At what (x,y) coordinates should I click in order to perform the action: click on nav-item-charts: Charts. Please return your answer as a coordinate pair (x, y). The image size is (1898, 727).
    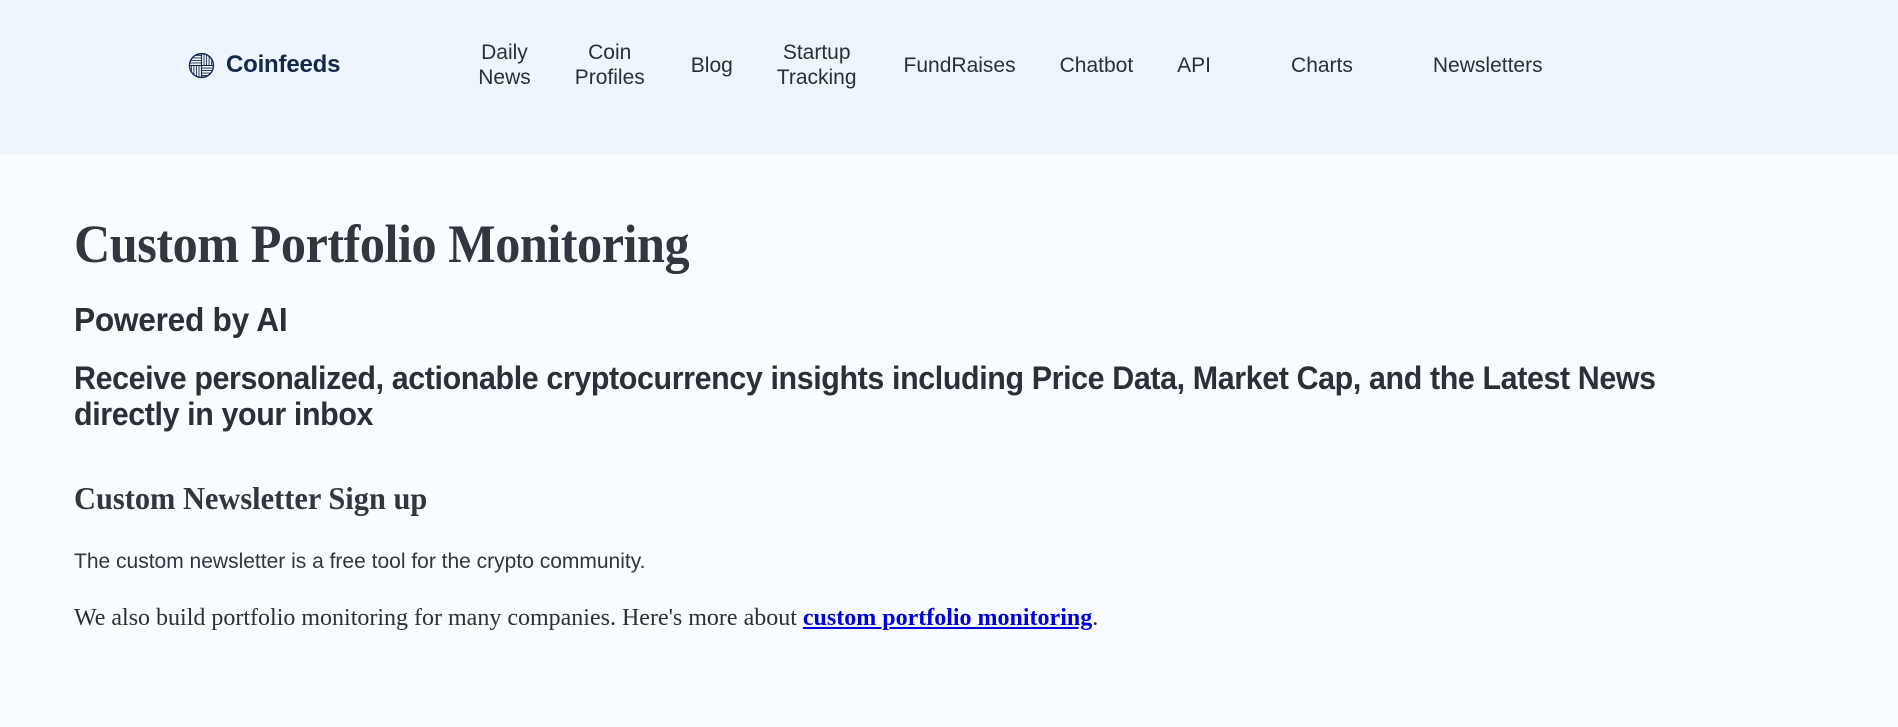
    Looking at the image, I should click on (1322, 65).